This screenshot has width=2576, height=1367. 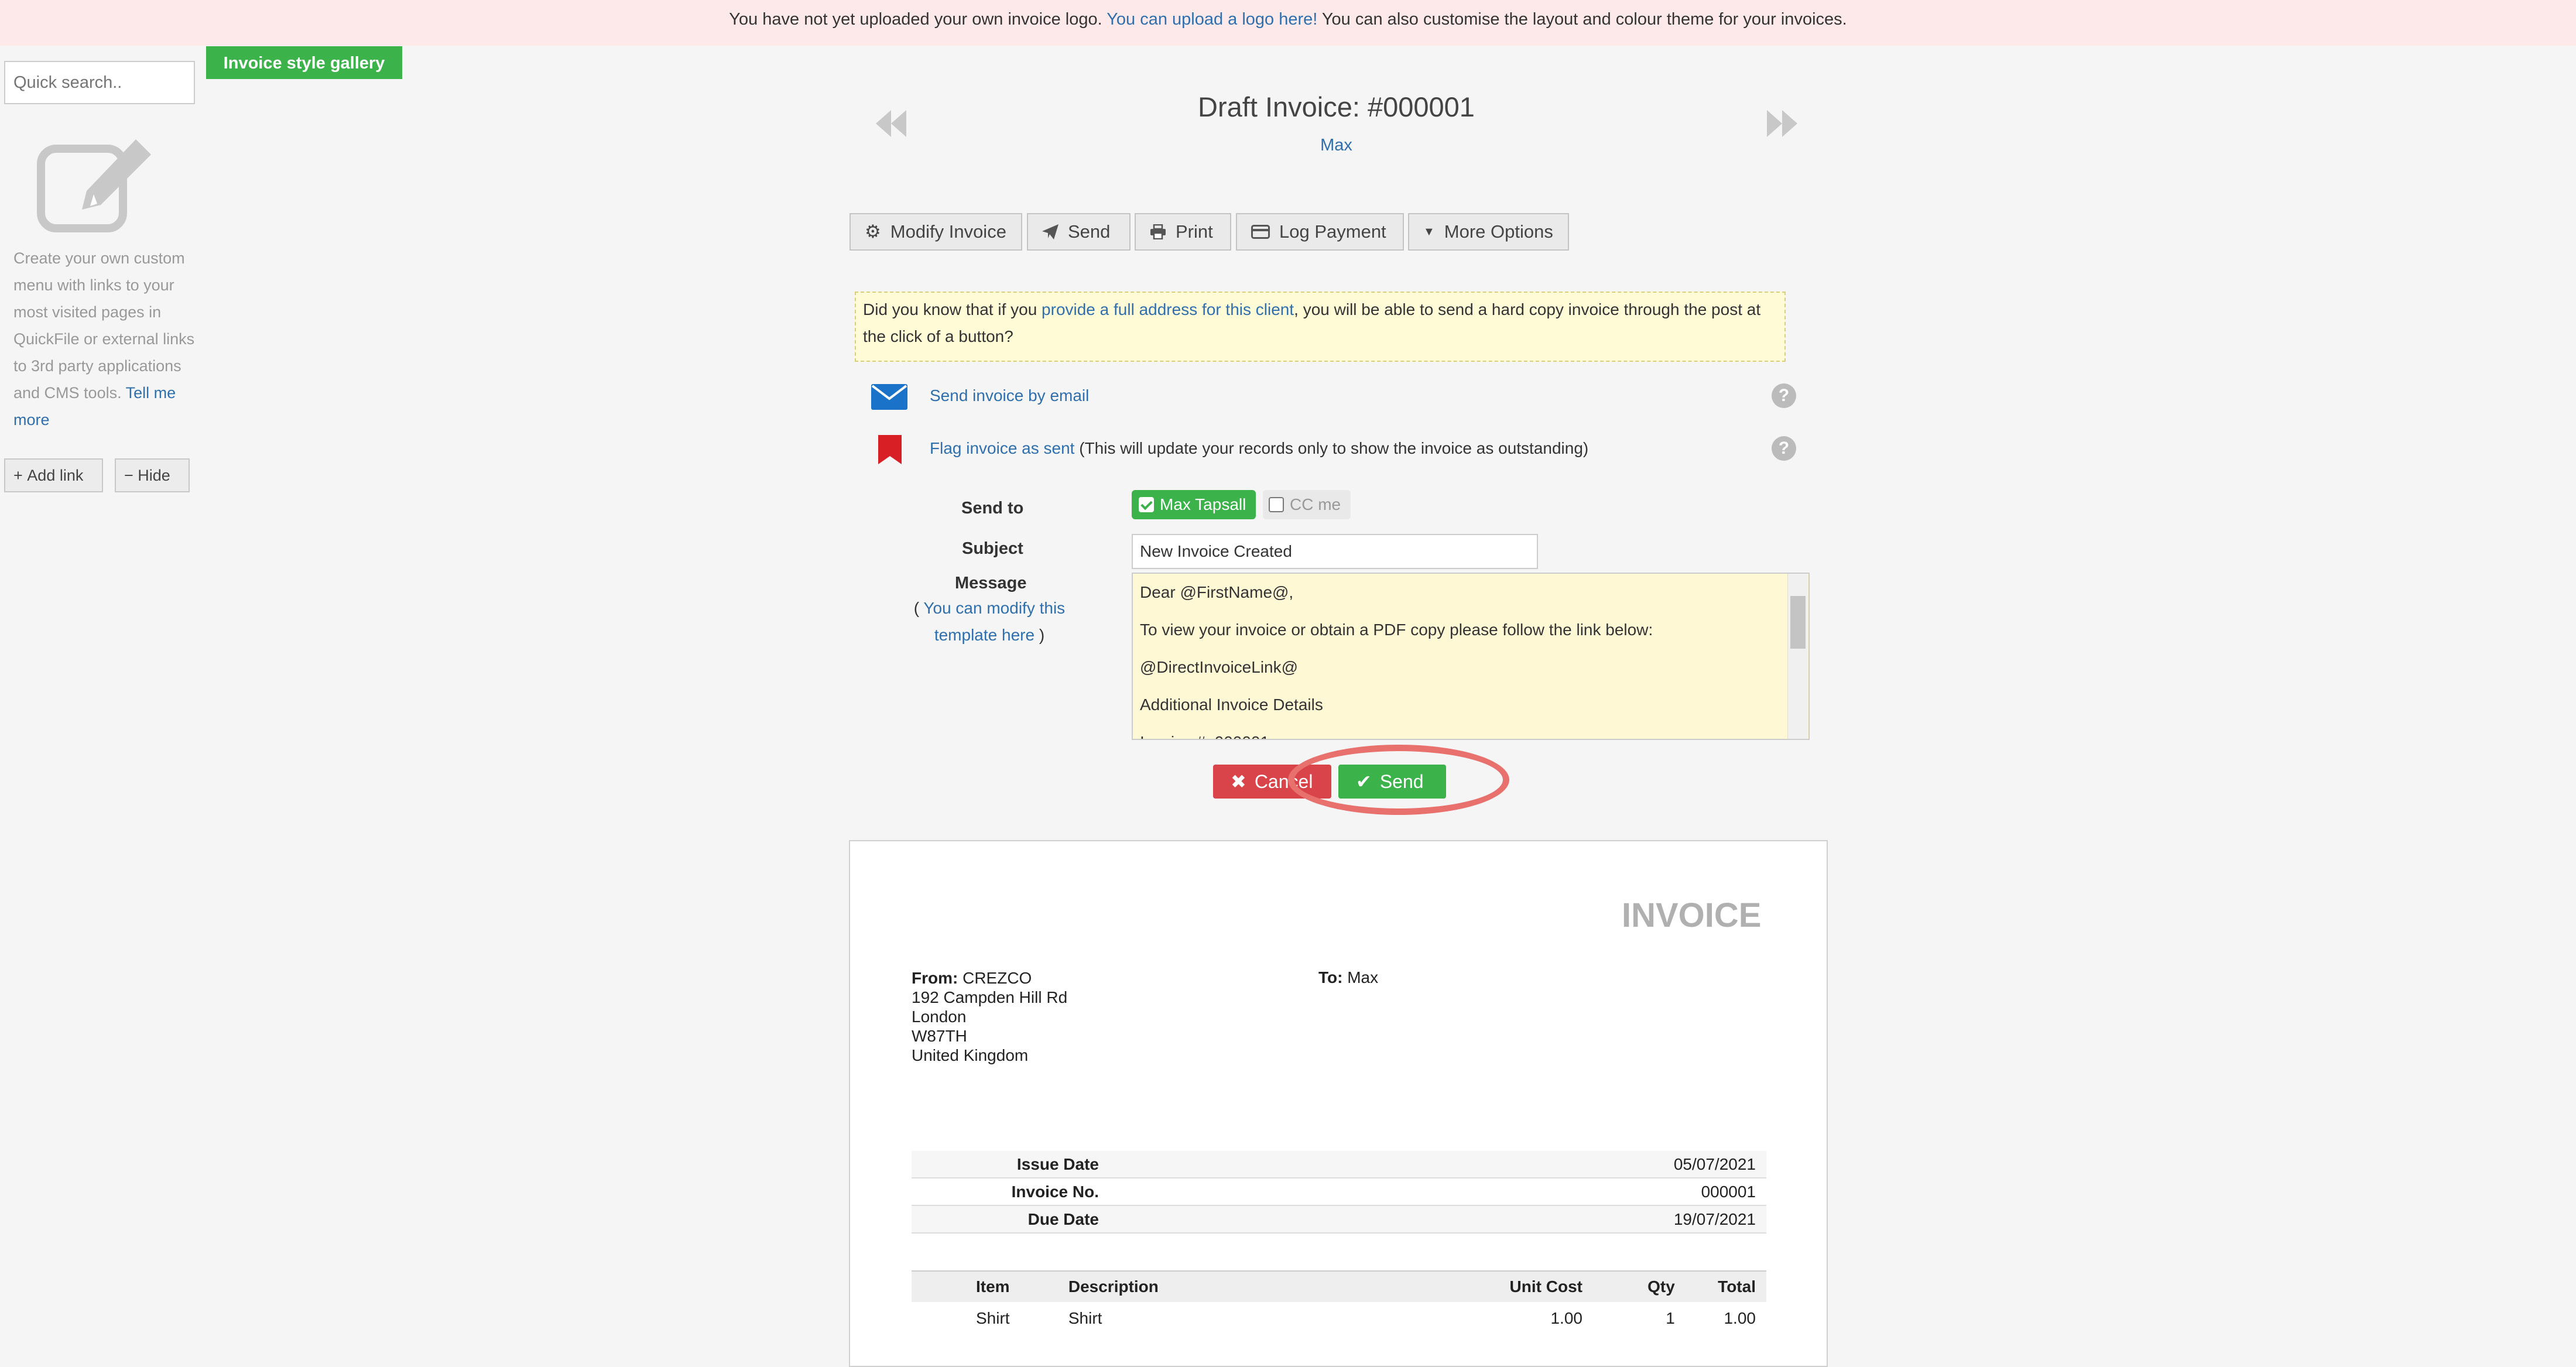 I want to click on modify-invoice-button: ⚙ Modify Invoice, so click(x=935, y=232).